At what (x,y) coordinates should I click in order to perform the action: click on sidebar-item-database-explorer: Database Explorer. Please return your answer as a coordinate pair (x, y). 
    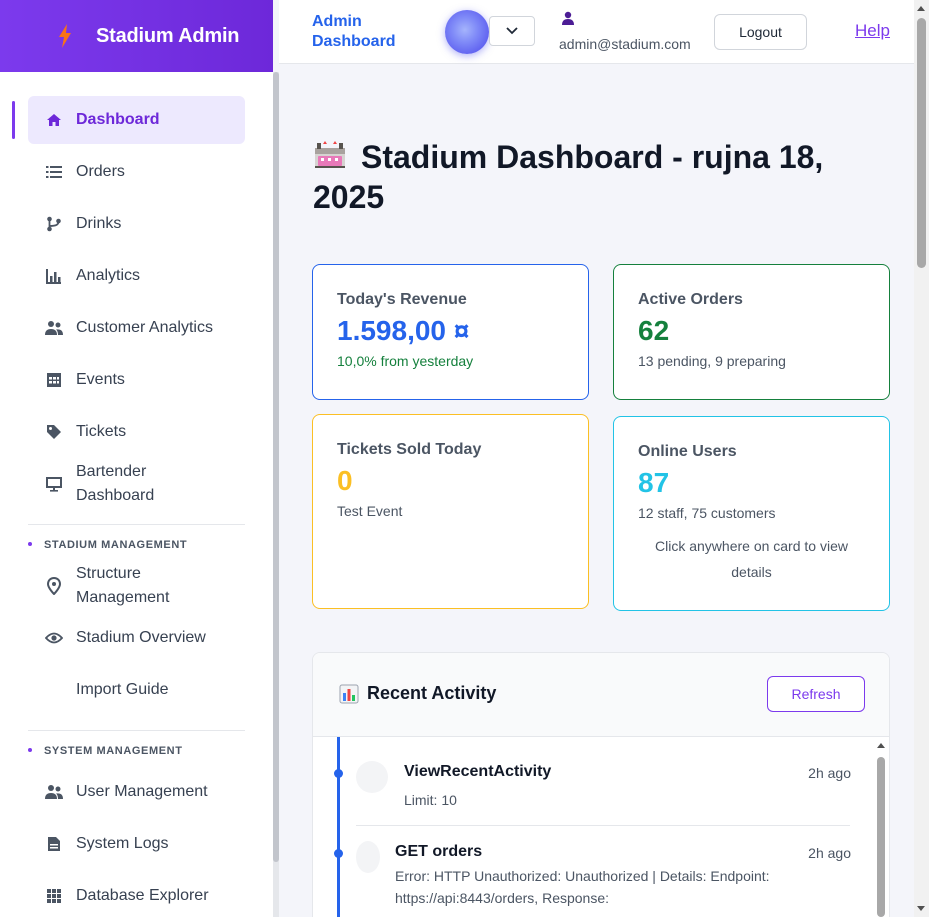
    Looking at the image, I should click on (136, 896).